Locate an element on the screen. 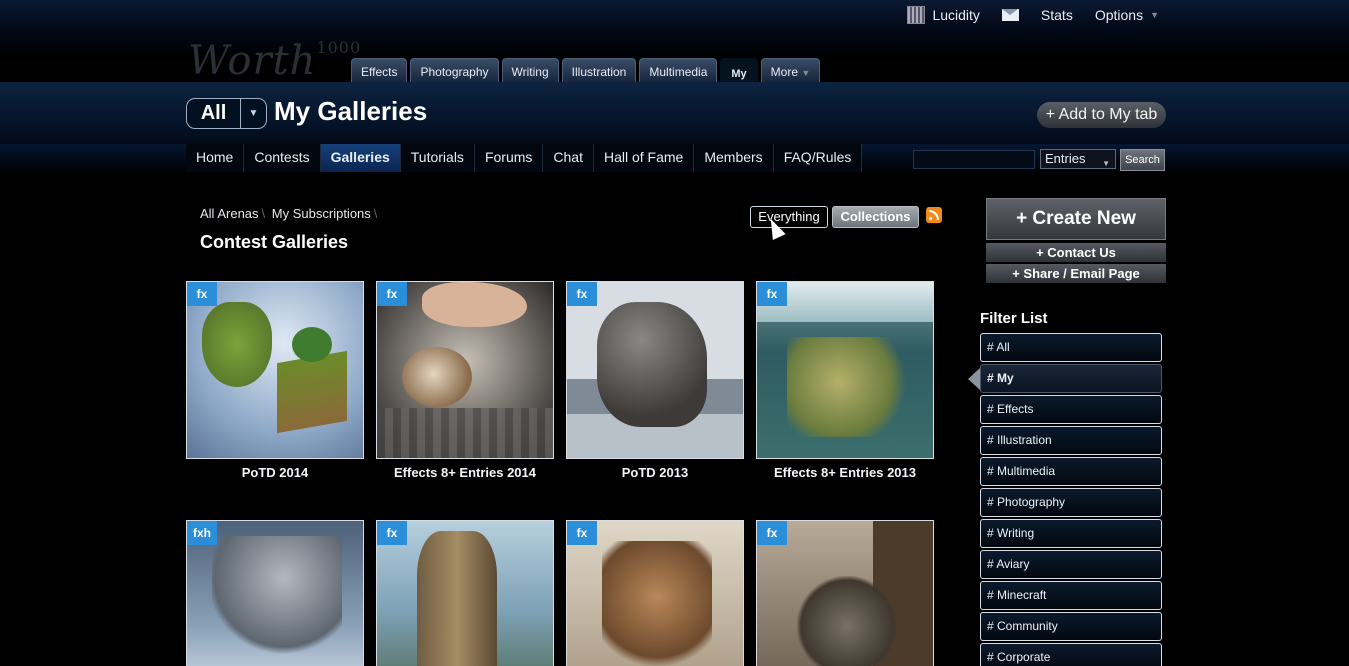  user-menu: Lucidity is located at coordinates (943, 15).